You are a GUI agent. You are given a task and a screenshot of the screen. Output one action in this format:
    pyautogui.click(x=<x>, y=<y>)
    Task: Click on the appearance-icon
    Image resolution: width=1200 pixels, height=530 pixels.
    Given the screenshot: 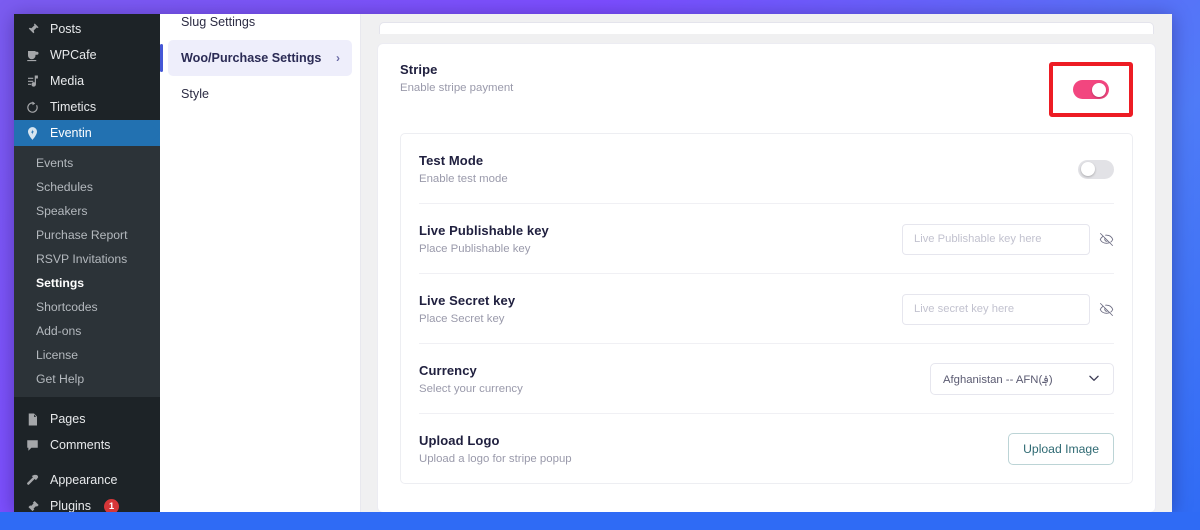 What is the action you would take?
    pyautogui.click(x=32, y=480)
    